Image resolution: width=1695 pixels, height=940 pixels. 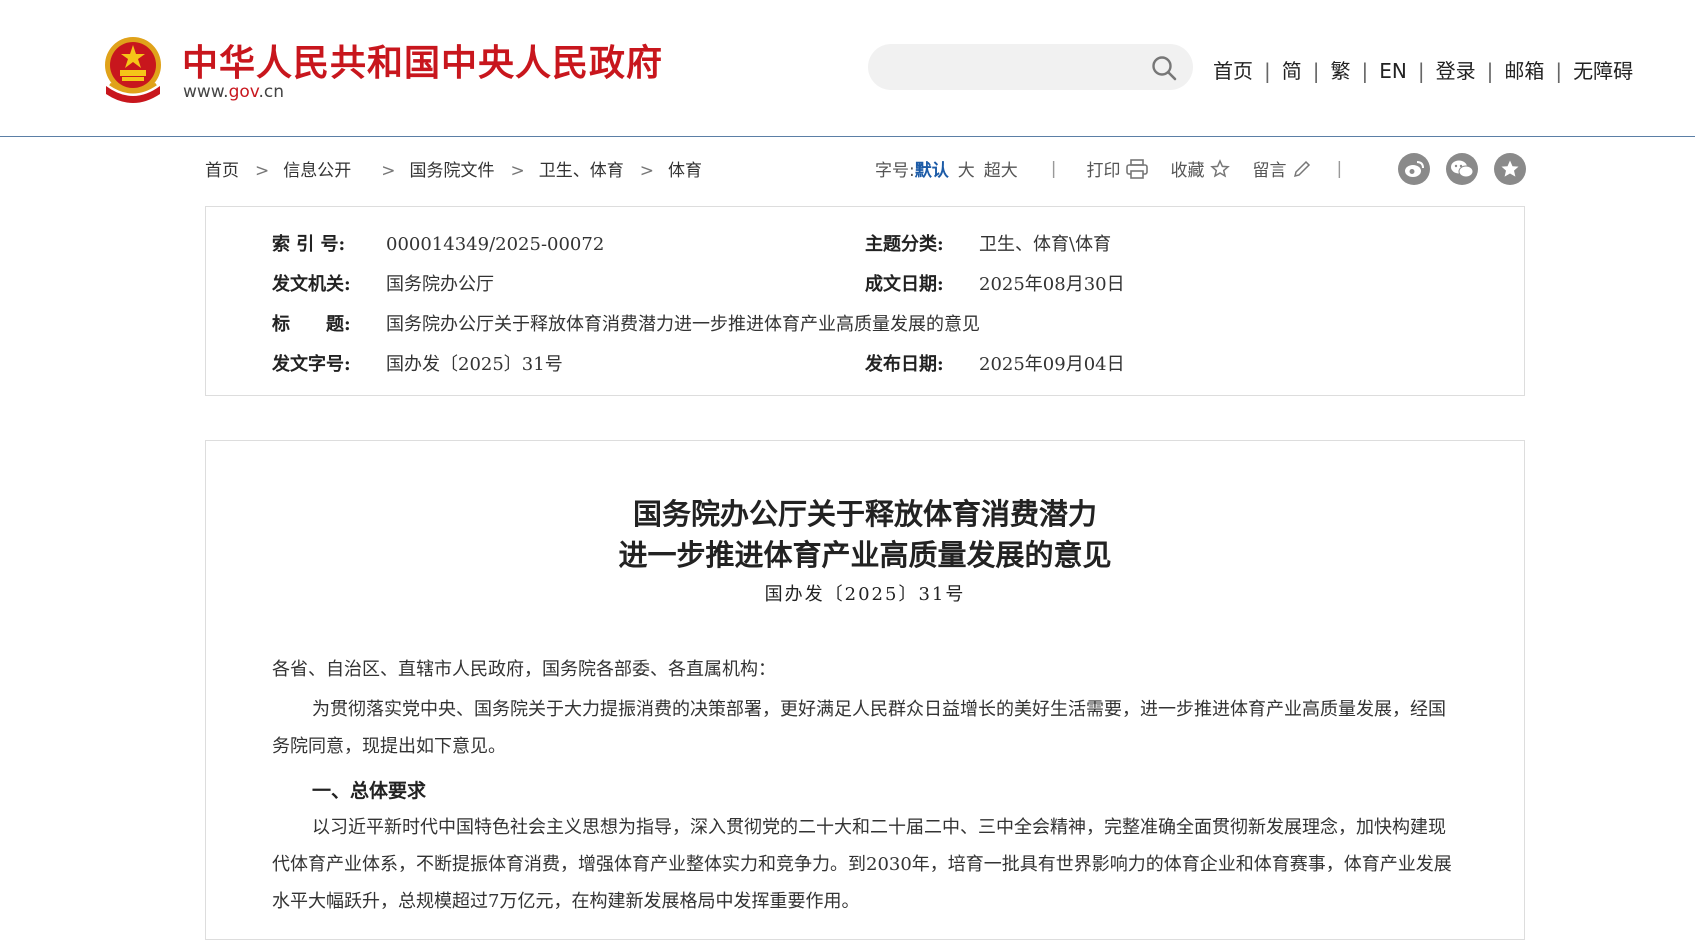 What do you see at coordinates (474, 364) in the screenshot?
I see `meta-docno-value: 国办发〔2025〕31号` at bounding box center [474, 364].